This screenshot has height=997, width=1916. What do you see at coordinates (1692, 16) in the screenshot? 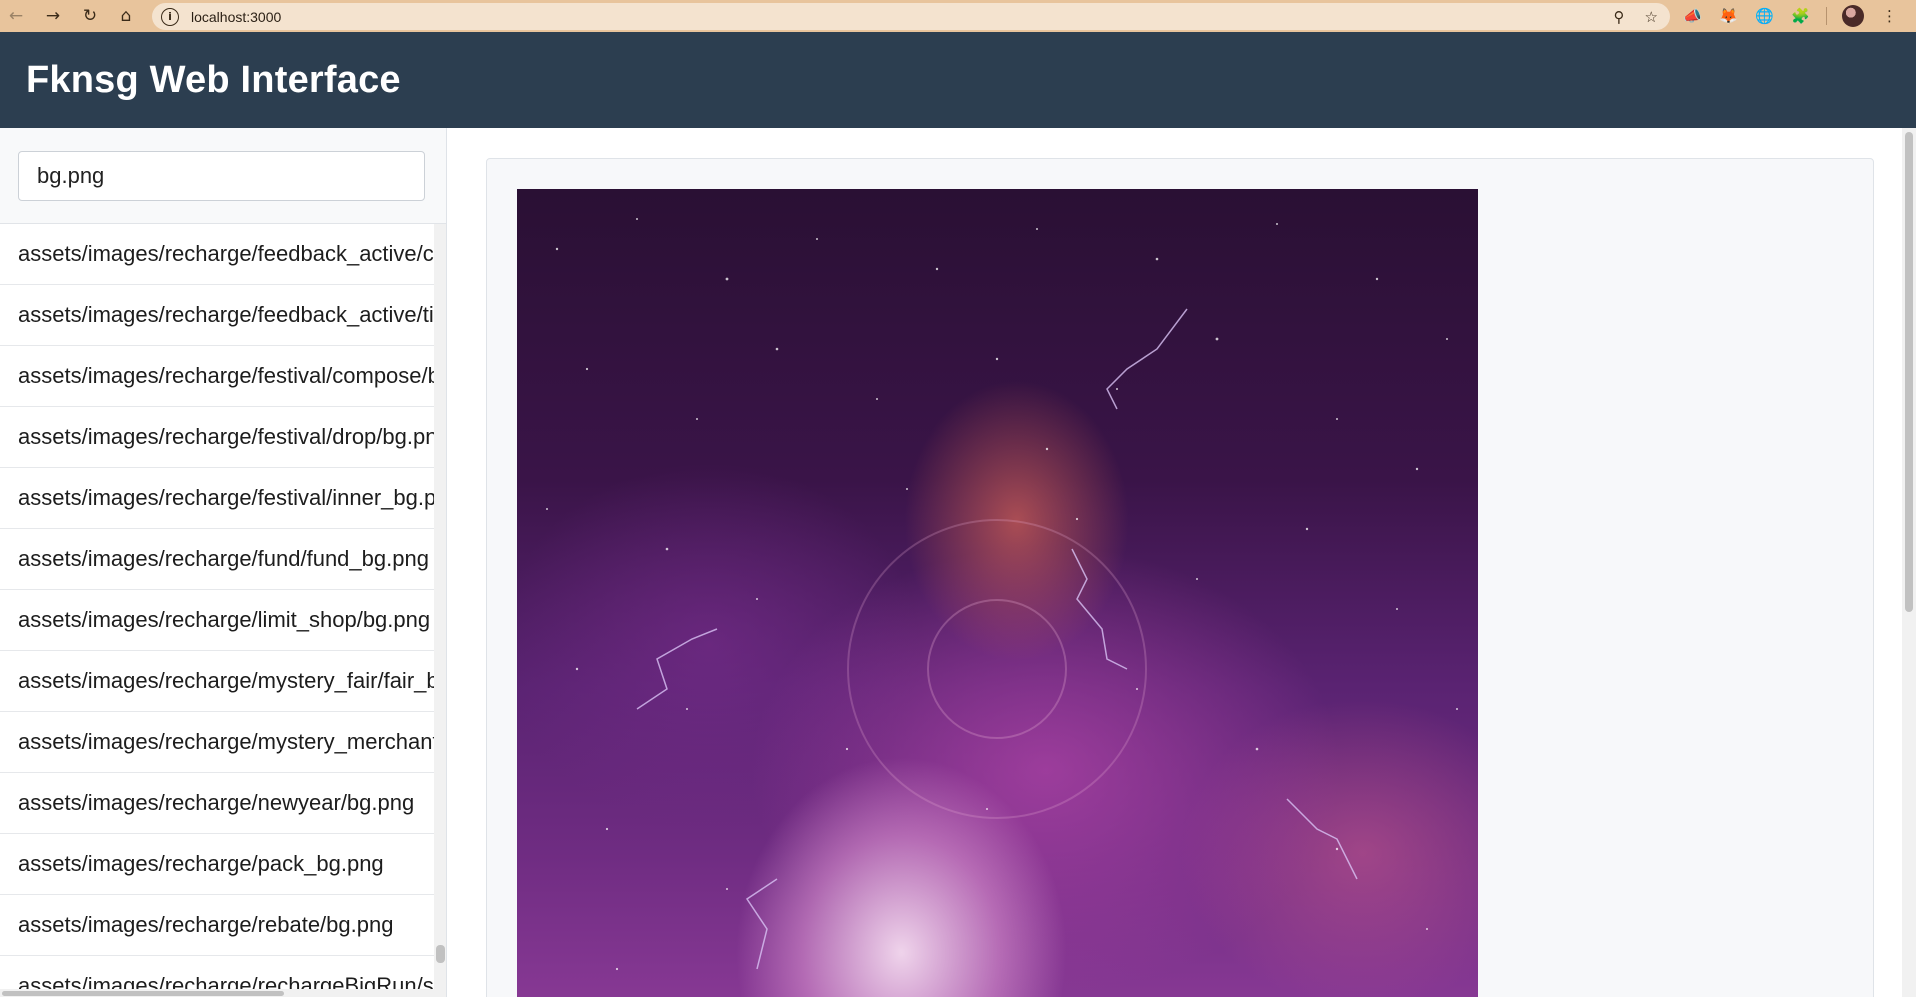
I see `megaphone-extension-icon: 📣` at bounding box center [1692, 16].